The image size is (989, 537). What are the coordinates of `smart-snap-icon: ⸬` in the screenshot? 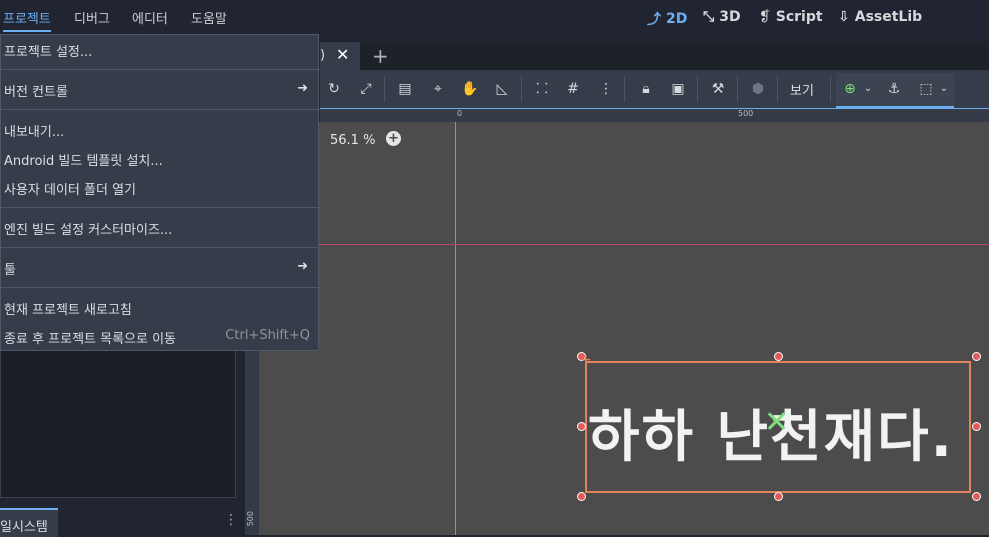 It's located at (542, 89).